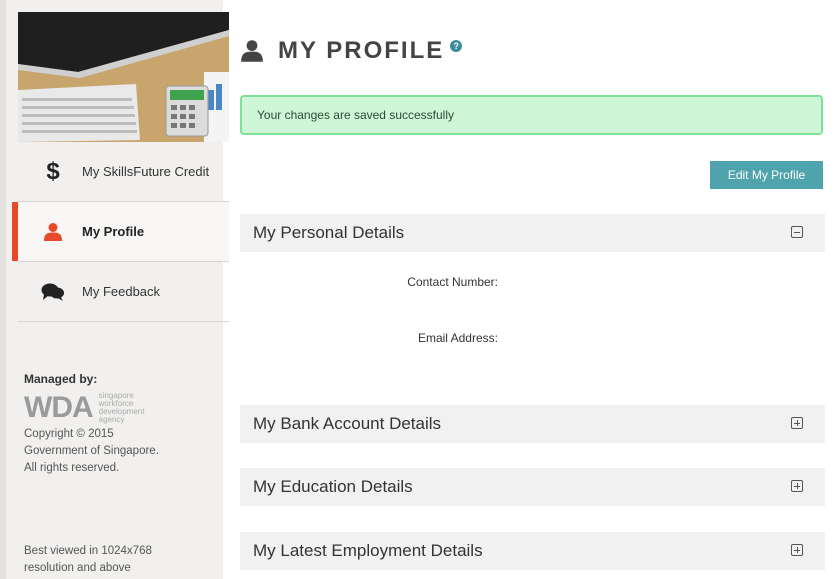 This screenshot has width=837, height=579. I want to click on section-title: My Education Details, so click(333, 486).